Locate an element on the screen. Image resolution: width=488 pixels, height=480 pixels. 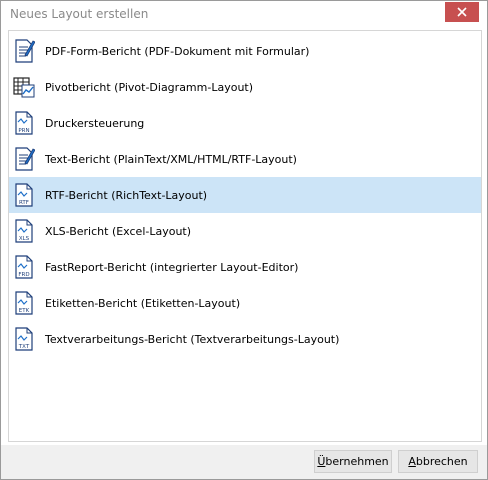
list-item-pivot: Pivotbericht (Pivot-Diagramm-Layout) is located at coordinates (245, 87).